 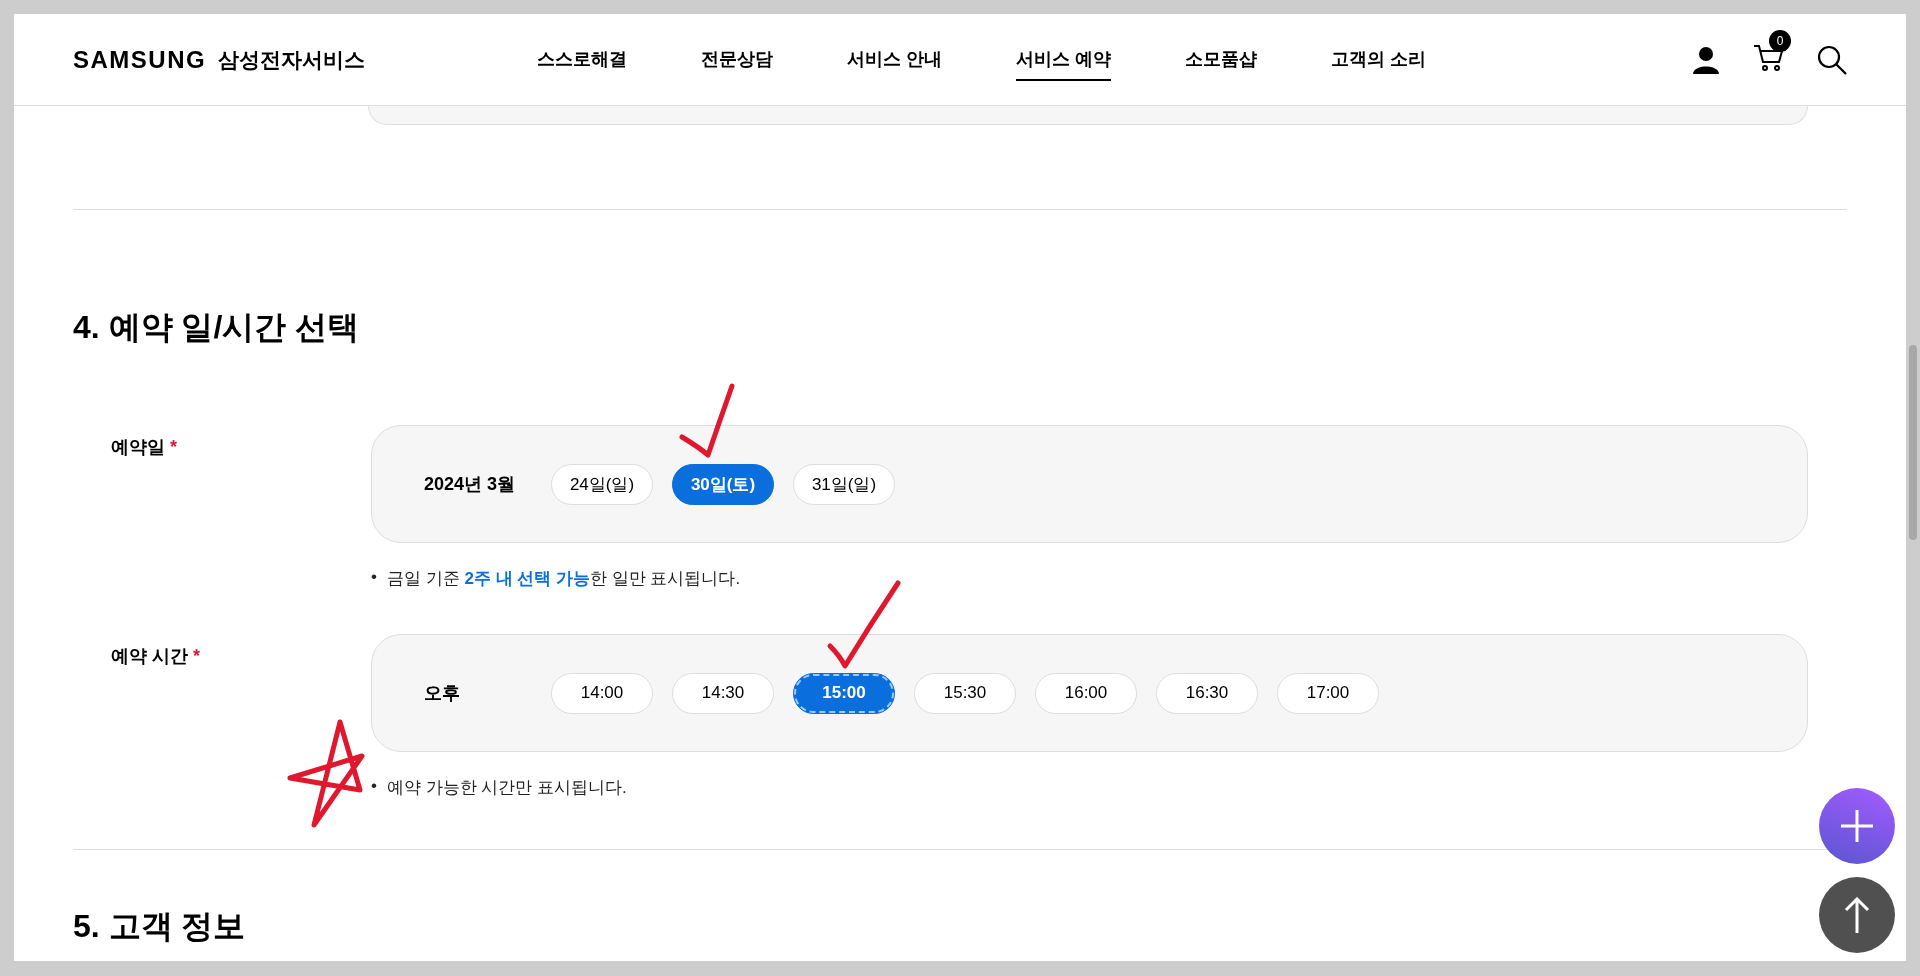 I want to click on option-chip: 17:00, so click(x=1328, y=693).